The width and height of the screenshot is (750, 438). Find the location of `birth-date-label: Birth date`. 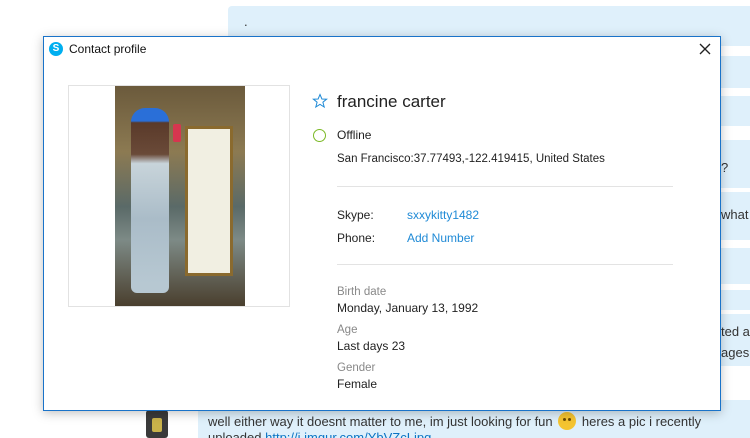

birth-date-label: Birth date is located at coordinates (362, 292).